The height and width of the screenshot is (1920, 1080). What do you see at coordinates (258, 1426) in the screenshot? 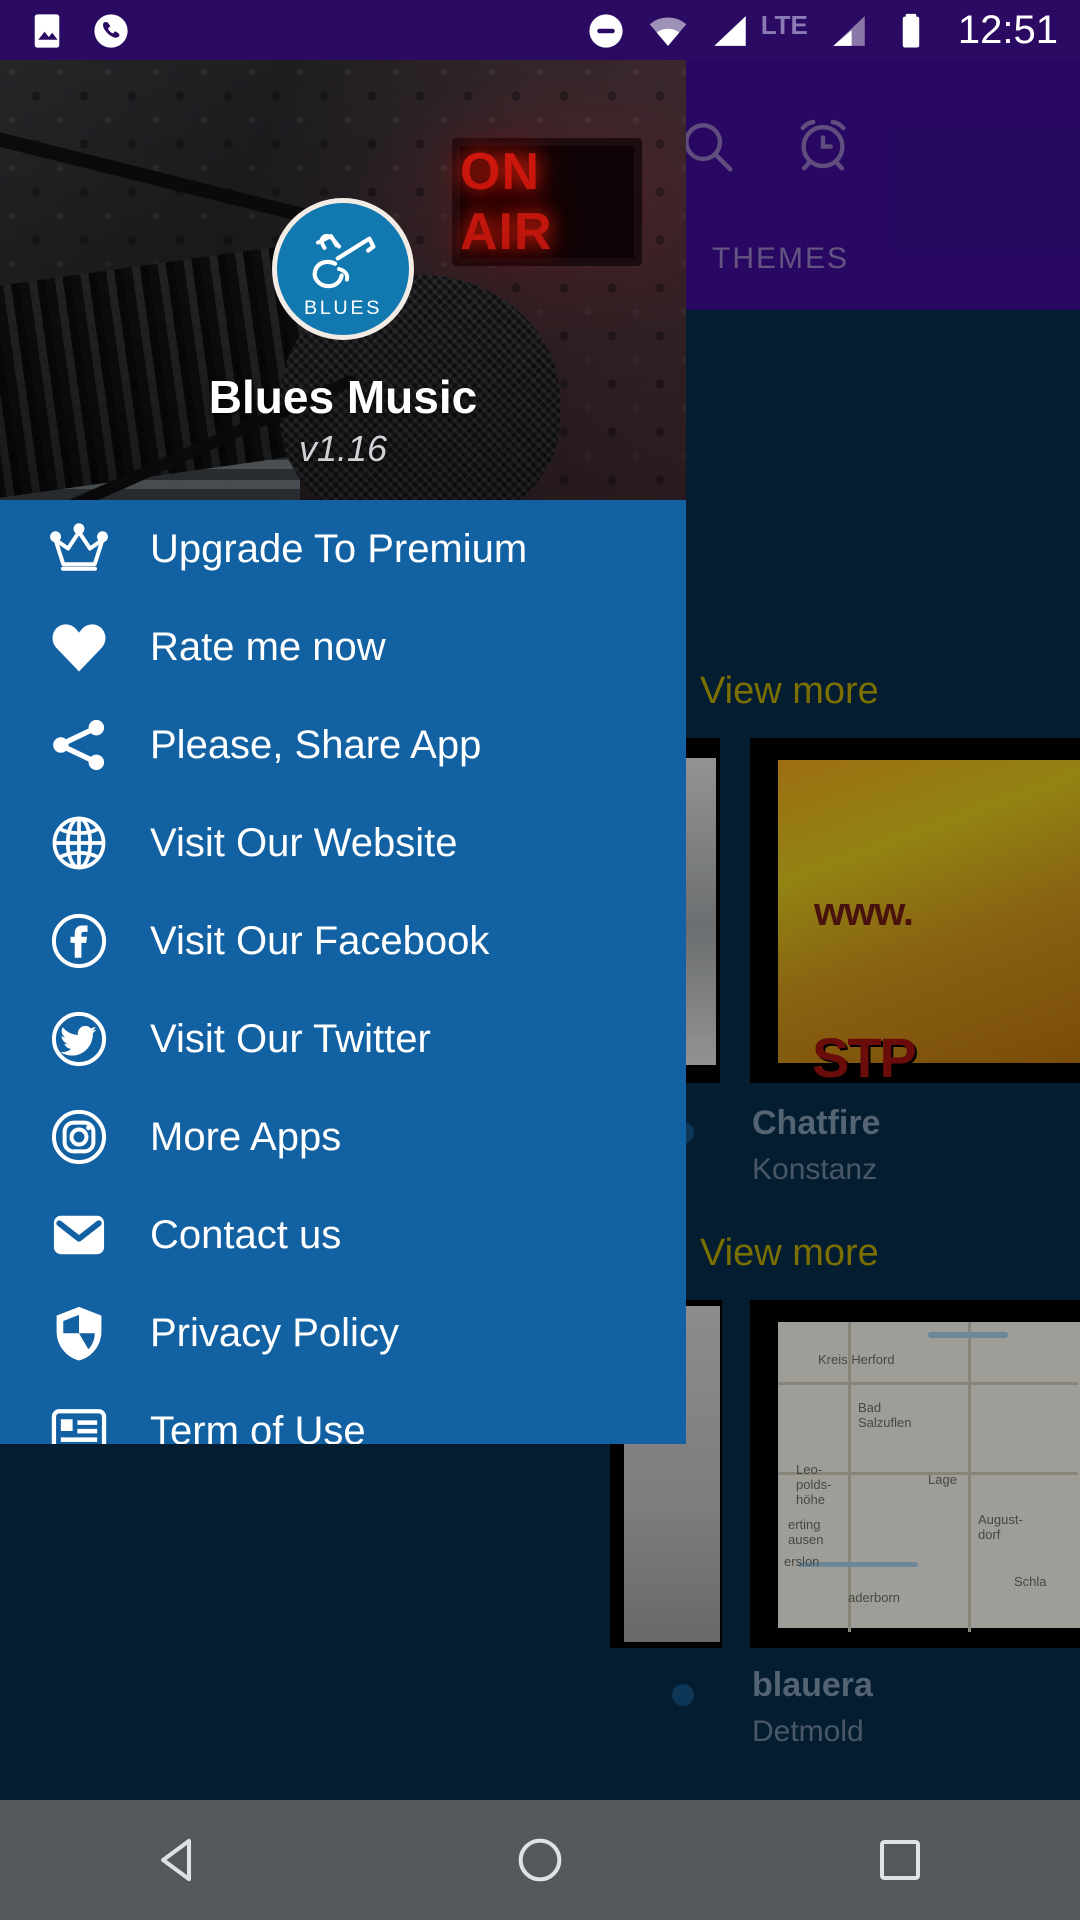
I see `menu-item-label: Term of Use` at bounding box center [258, 1426].